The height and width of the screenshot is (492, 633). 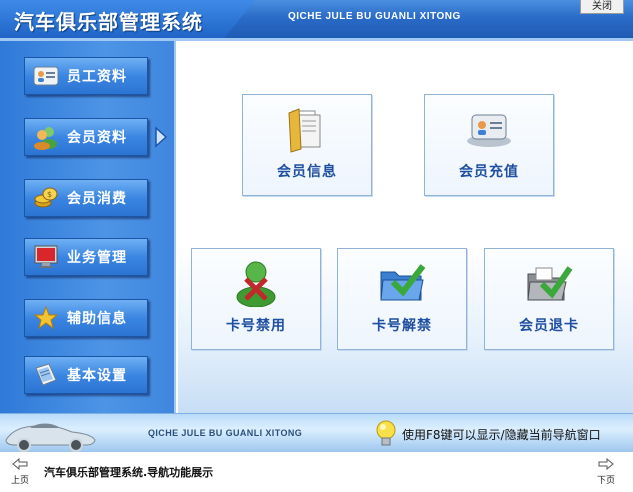 I want to click on close-button: 关闭, so click(x=602, y=7).